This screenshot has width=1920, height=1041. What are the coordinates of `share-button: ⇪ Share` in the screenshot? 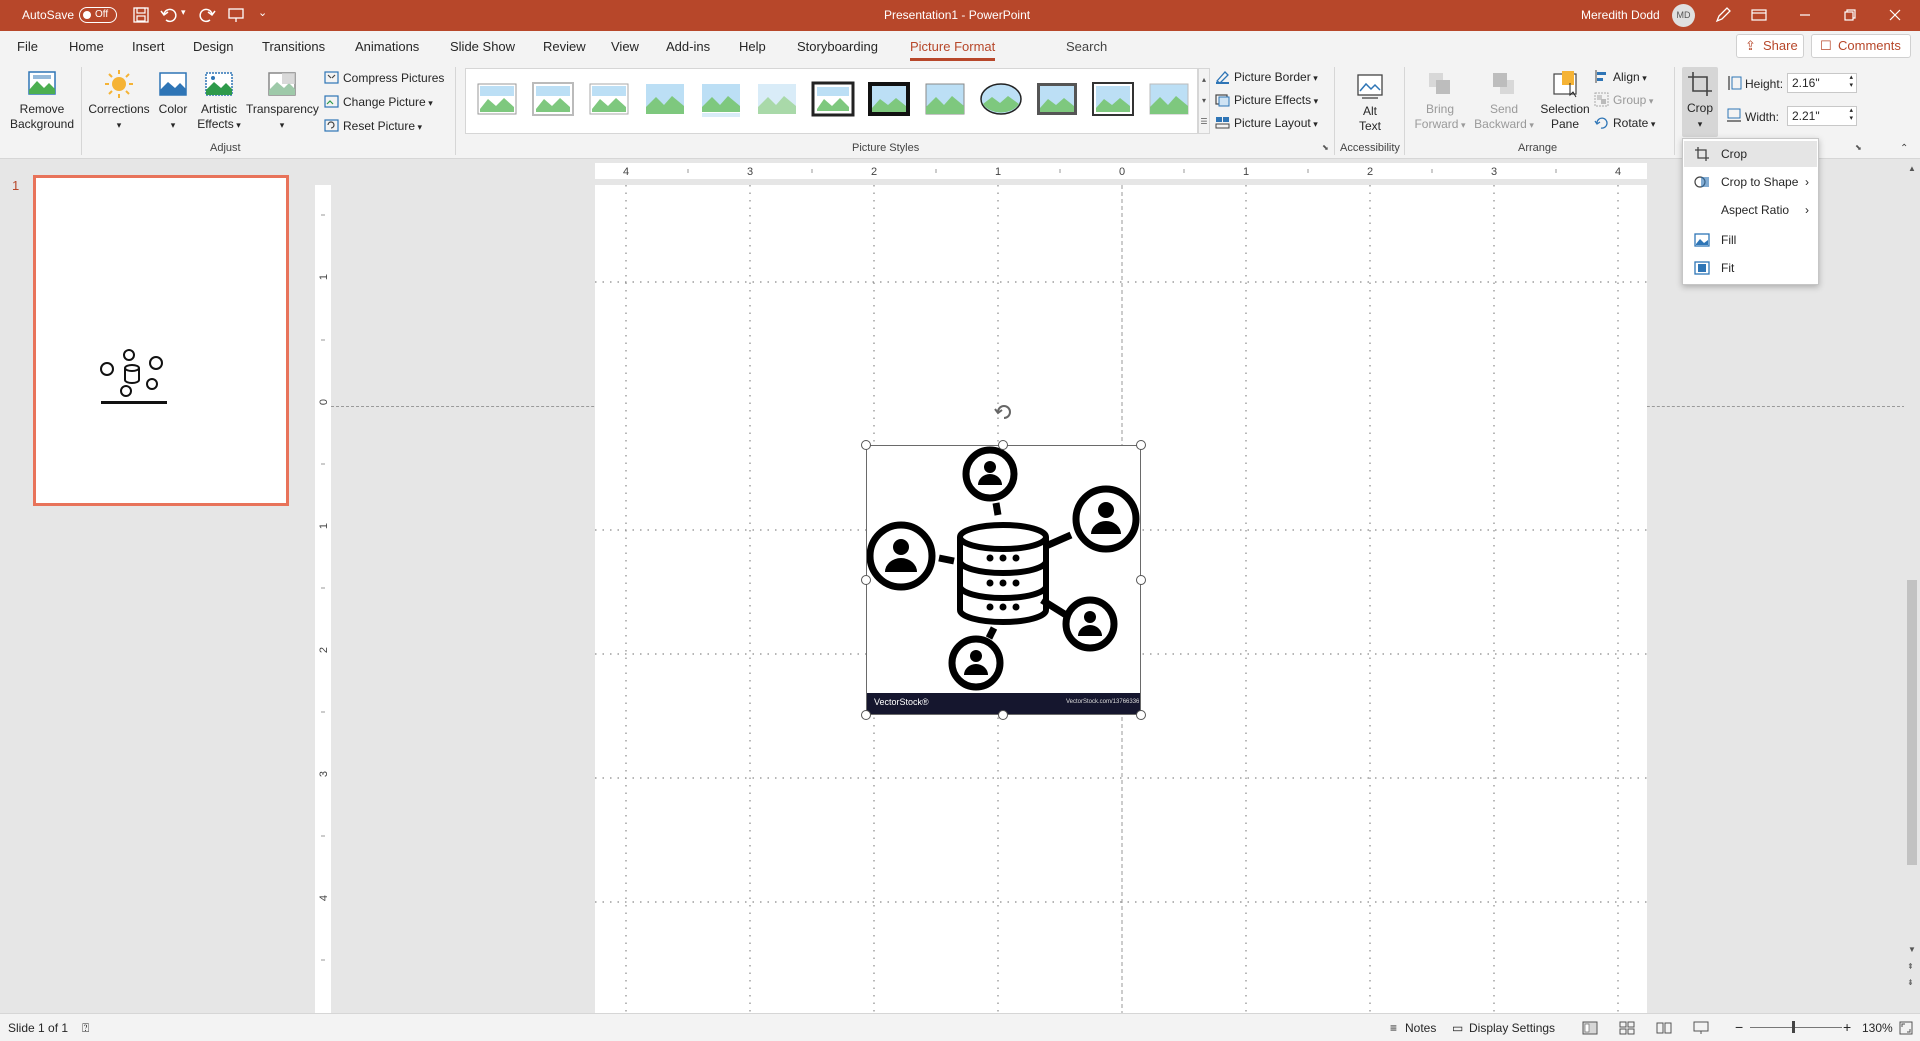 It's located at (1770, 46).